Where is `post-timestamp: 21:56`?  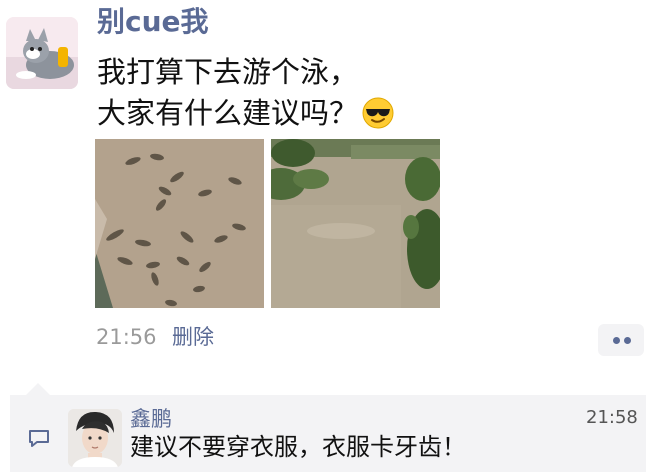 post-timestamp: 21:56 is located at coordinates (126, 337).